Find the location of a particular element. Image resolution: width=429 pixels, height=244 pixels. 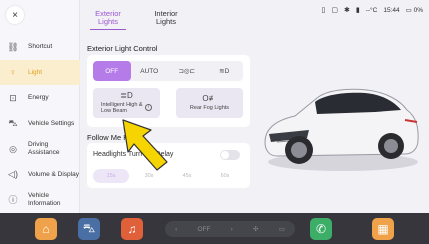

link-icon: ⛓ is located at coordinates (13, 46).